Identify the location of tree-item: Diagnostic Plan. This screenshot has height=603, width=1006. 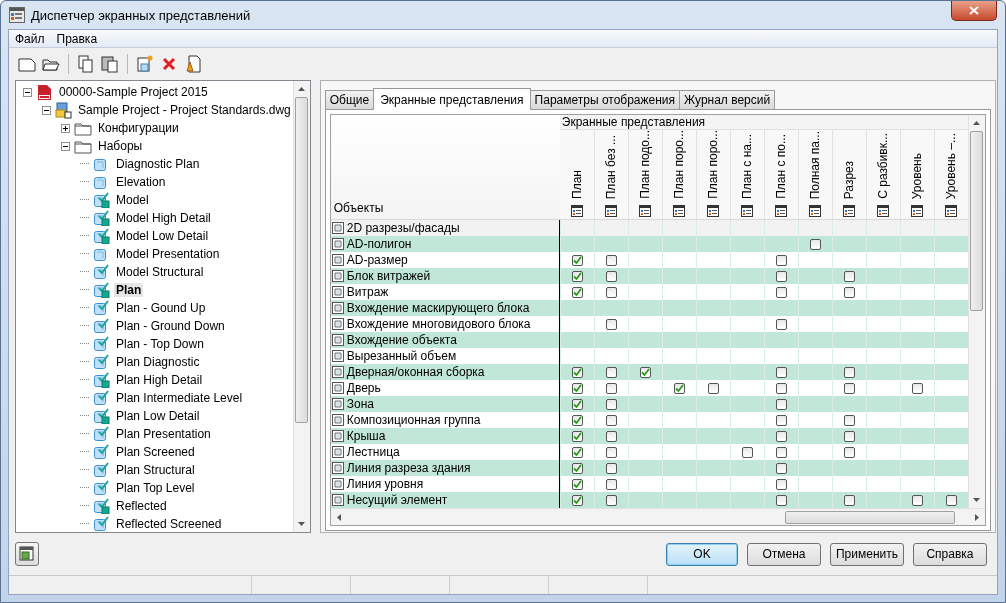
(158, 164).